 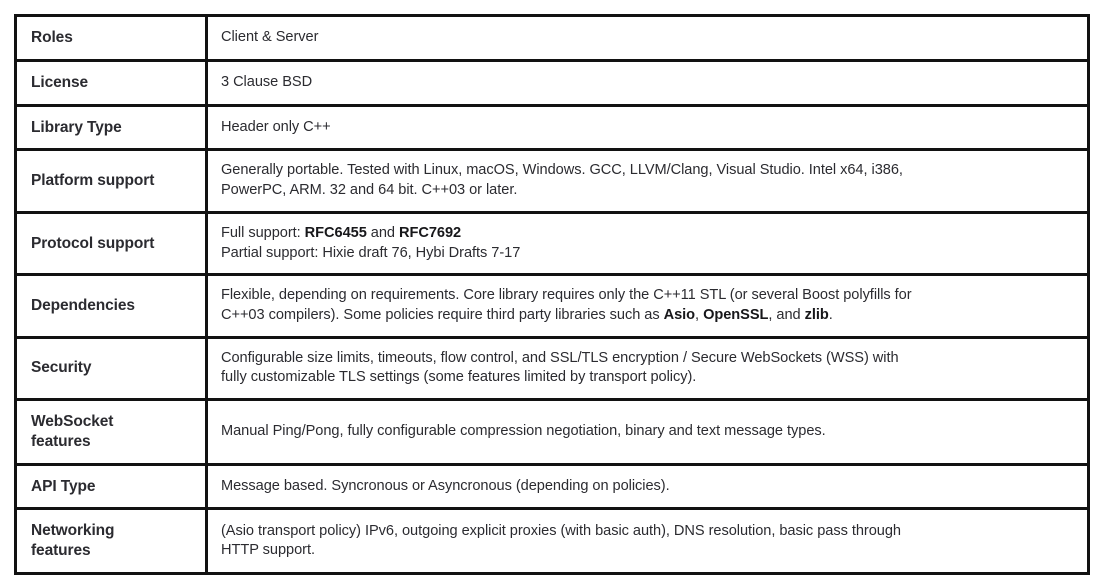 What do you see at coordinates (63, 486) in the screenshot?
I see `row-label-text: API Type` at bounding box center [63, 486].